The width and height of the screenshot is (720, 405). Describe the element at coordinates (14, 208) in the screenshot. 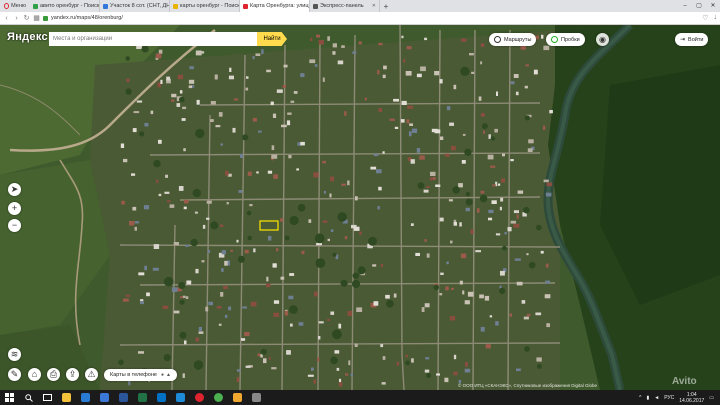

I see `zoom-in-button: +` at that location.